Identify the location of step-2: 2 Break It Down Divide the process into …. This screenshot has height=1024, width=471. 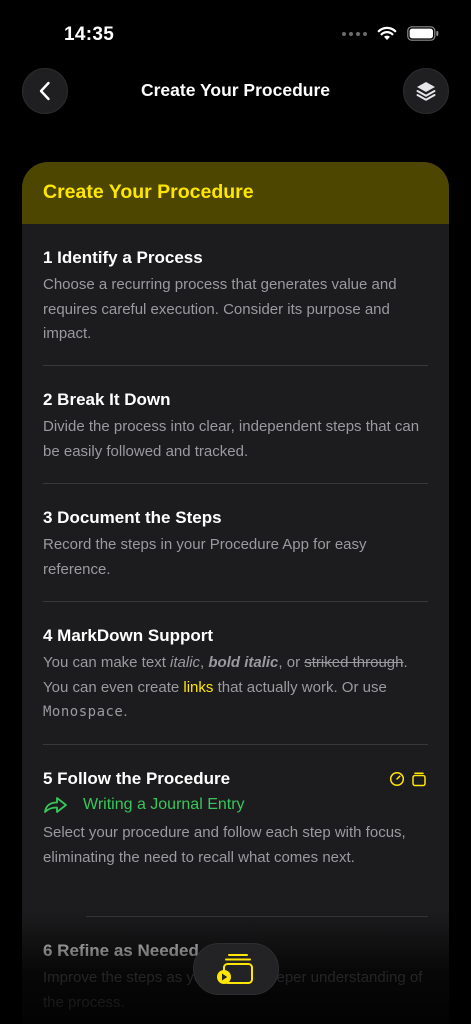
(235, 425).